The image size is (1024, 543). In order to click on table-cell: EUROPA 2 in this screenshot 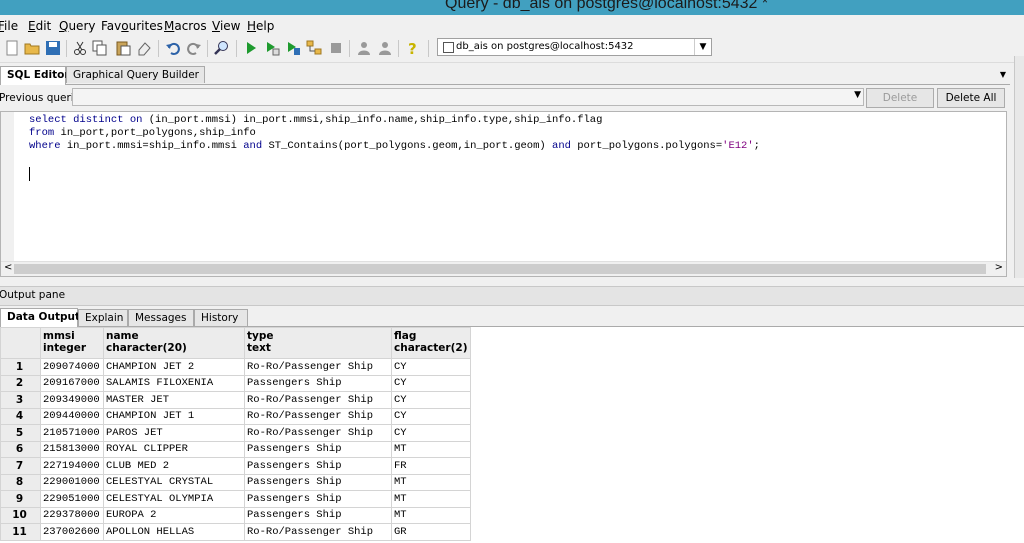, I will do `click(174, 515)`.